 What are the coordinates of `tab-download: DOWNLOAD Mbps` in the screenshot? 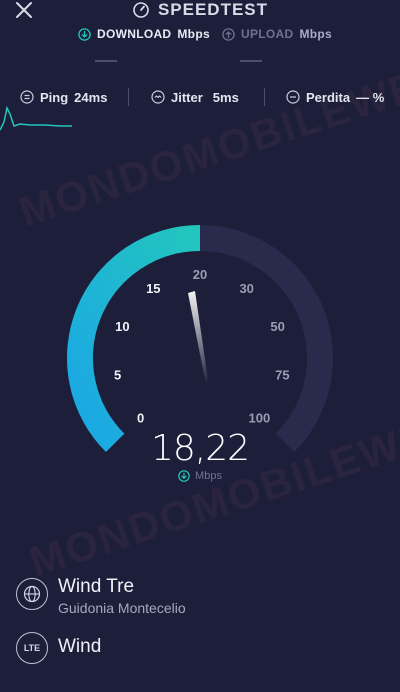 It's located at (144, 34).